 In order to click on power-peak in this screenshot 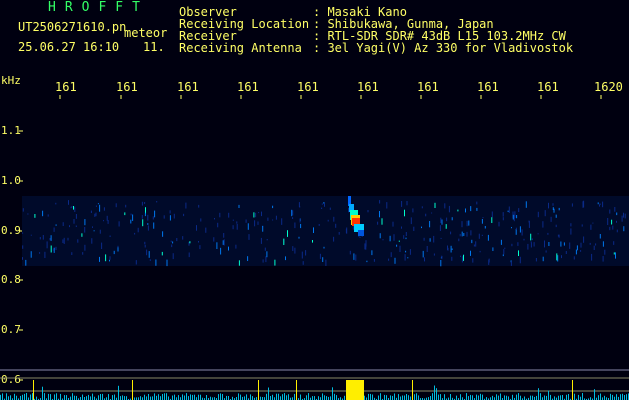, I will do `click(355, 390)`.